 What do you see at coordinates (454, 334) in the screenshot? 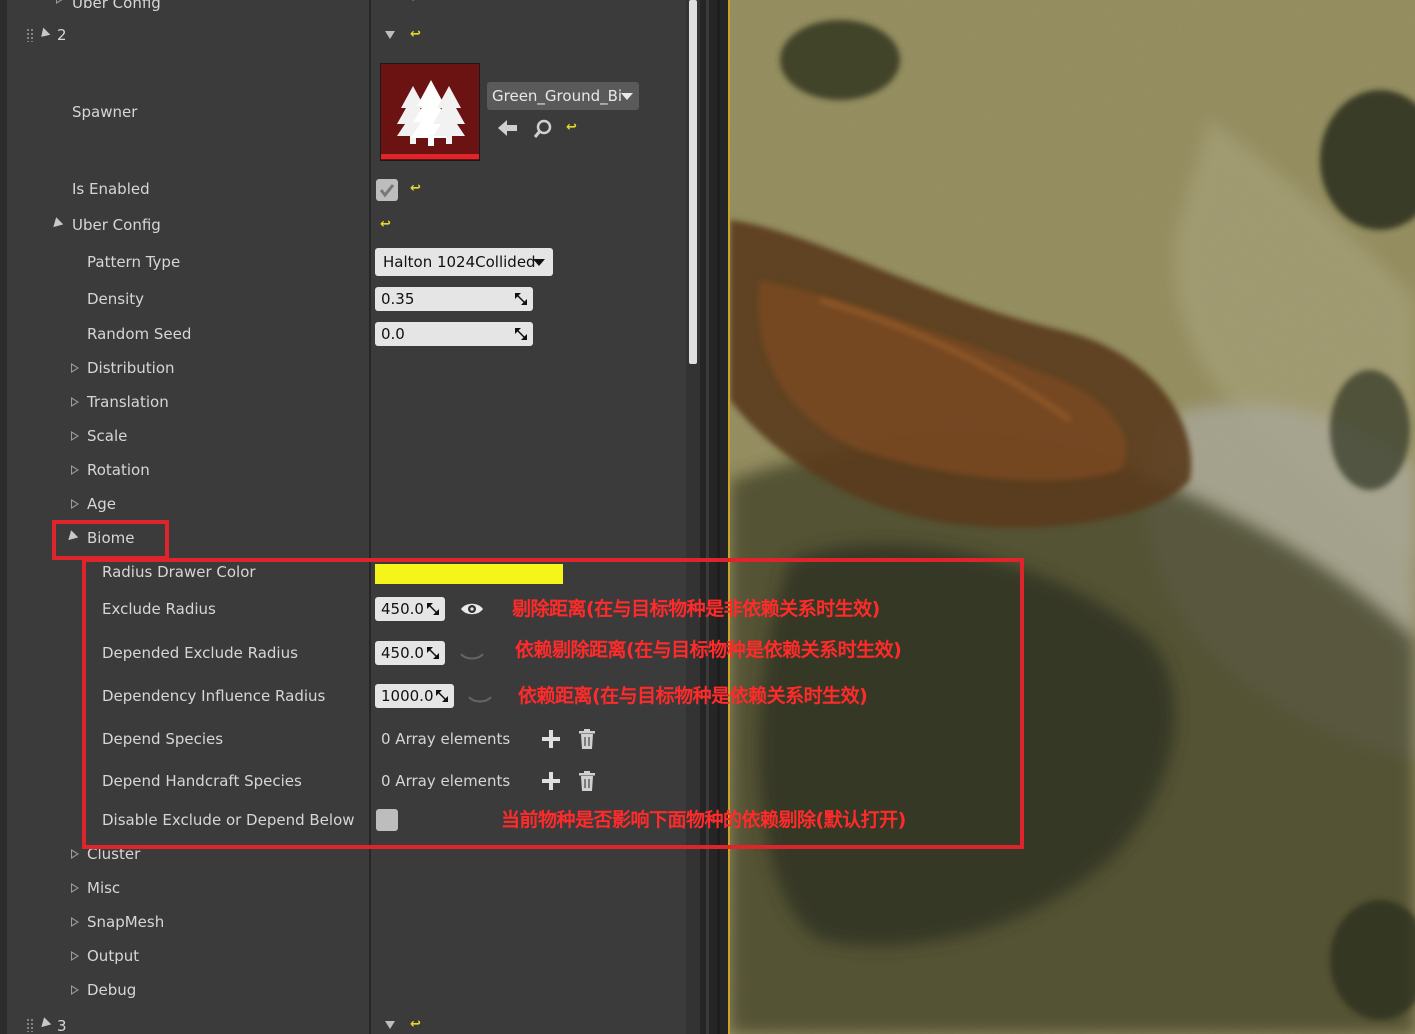
I see `random-seed-field: 0.0` at bounding box center [454, 334].